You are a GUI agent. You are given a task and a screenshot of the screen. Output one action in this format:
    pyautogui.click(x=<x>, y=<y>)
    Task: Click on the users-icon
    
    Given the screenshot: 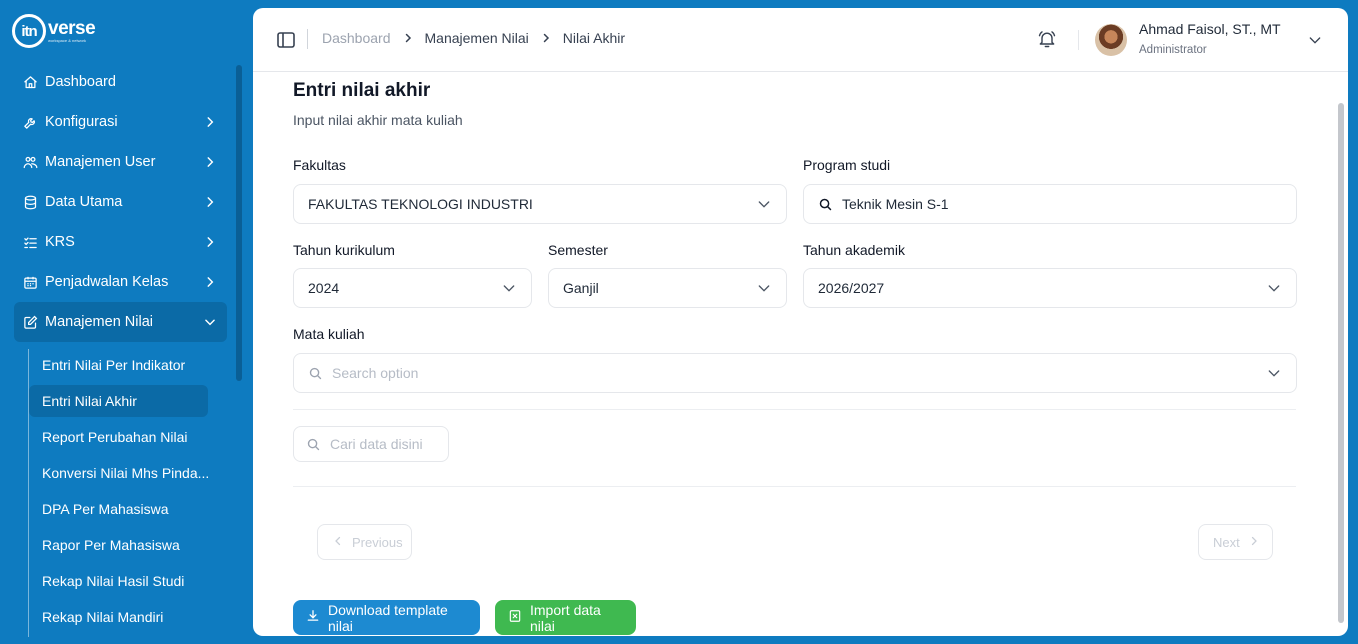 What is the action you would take?
    pyautogui.click(x=30, y=162)
    